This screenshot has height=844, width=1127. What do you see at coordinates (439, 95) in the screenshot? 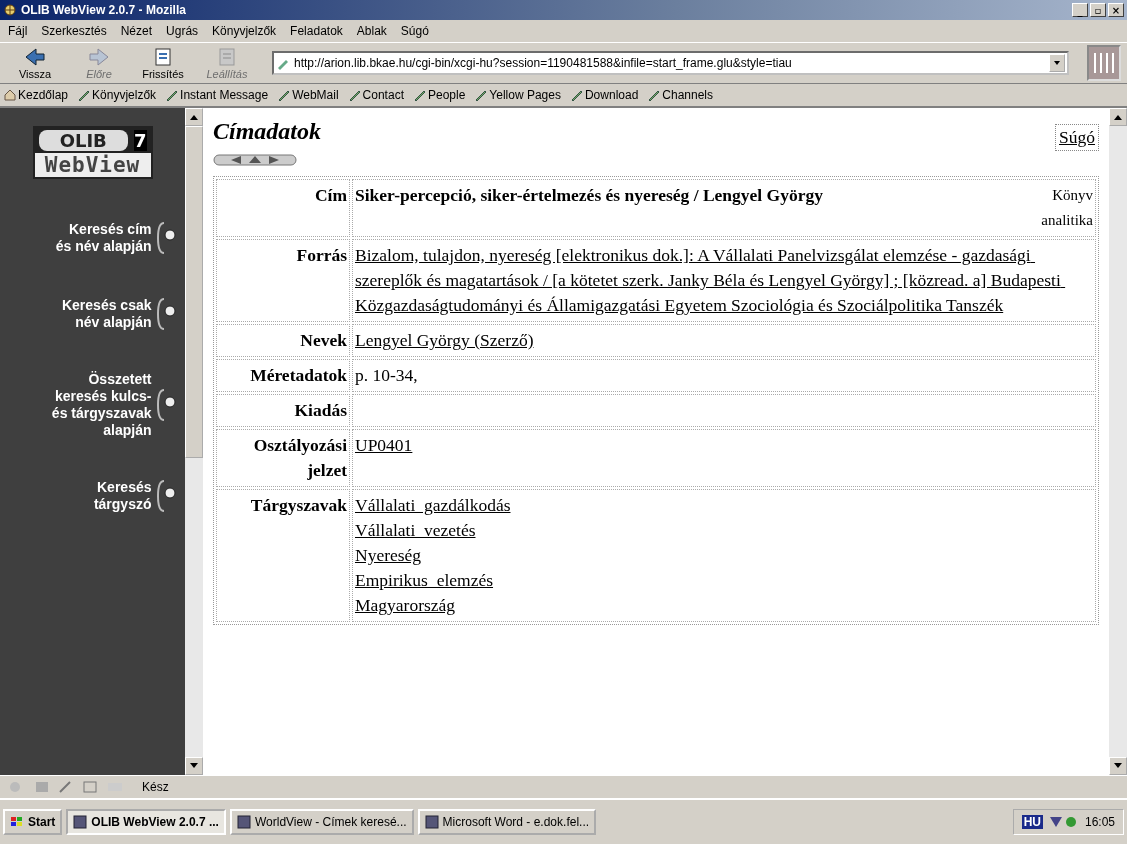
I see `bookmark-link: People` at bounding box center [439, 95].